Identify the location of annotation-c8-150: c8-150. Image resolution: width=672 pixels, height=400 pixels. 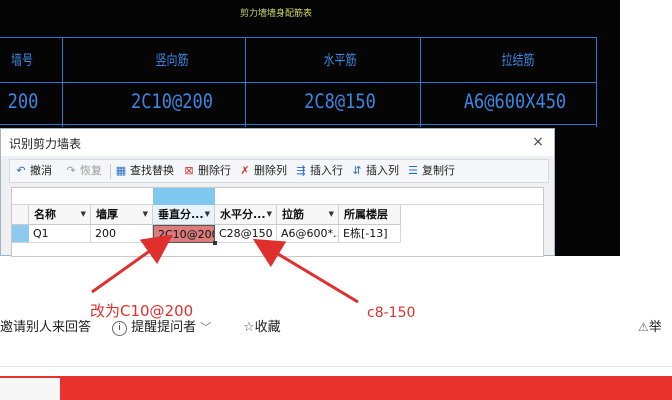
(391, 313).